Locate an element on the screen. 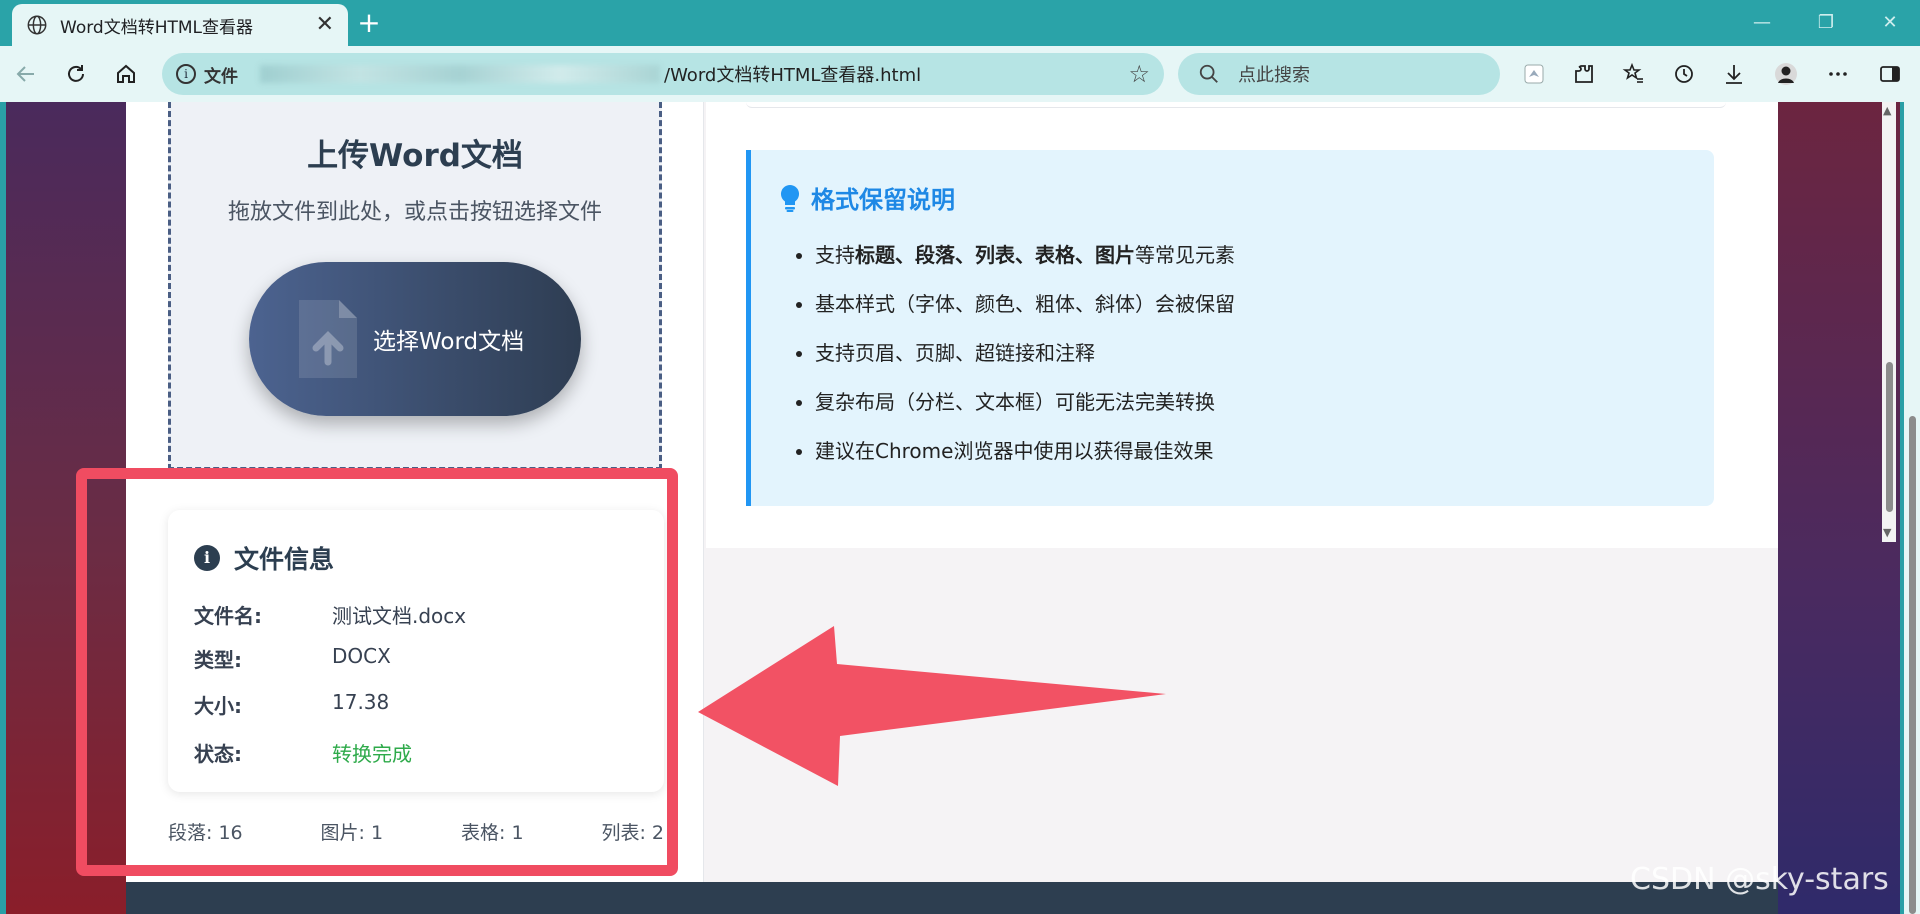 This screenshot has width=1920, height=914. new-tab-button: + is located at coordinates (369, 23).